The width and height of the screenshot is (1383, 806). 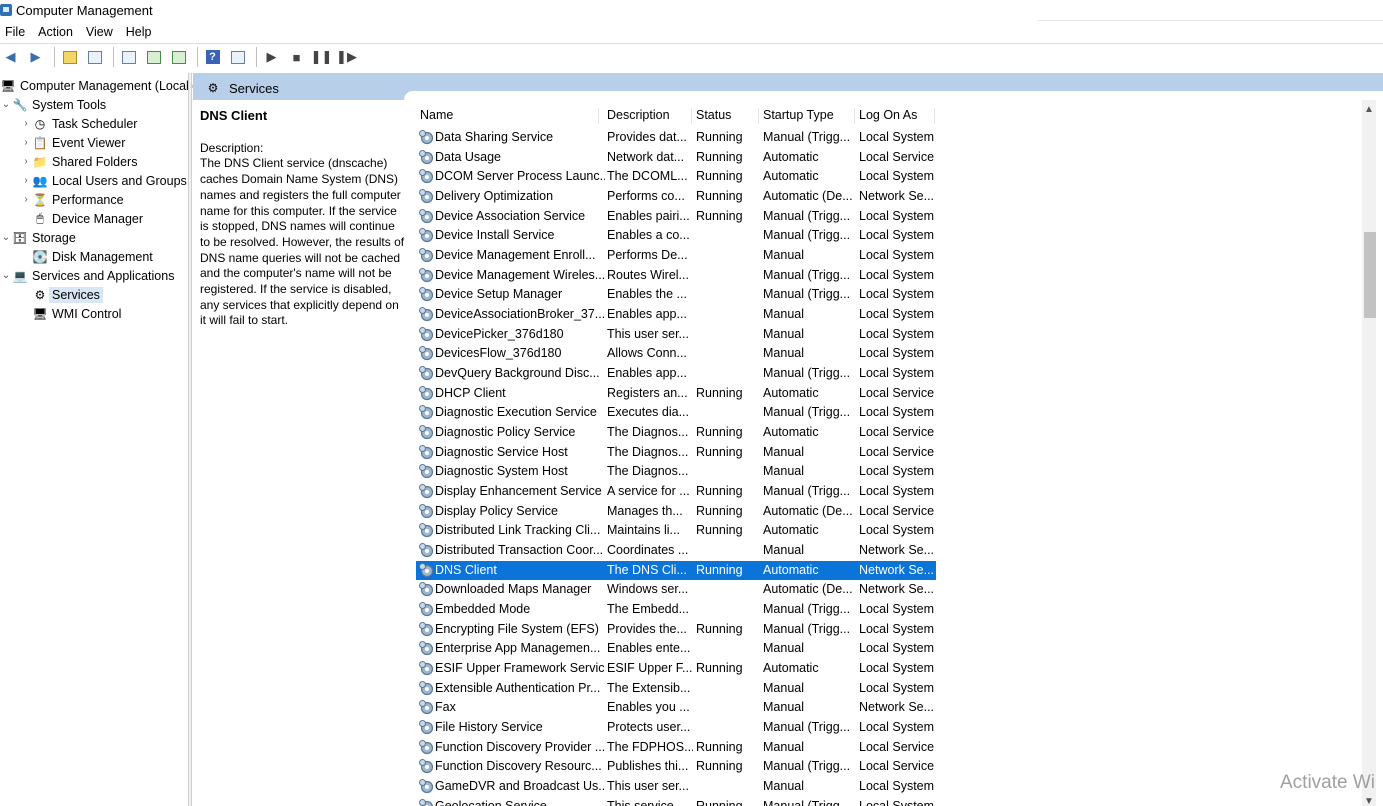 What do you see at coordinates (888, 115) in the screenshot?
I see `column-header-label: Log On As` at bounding box center [888, 115].